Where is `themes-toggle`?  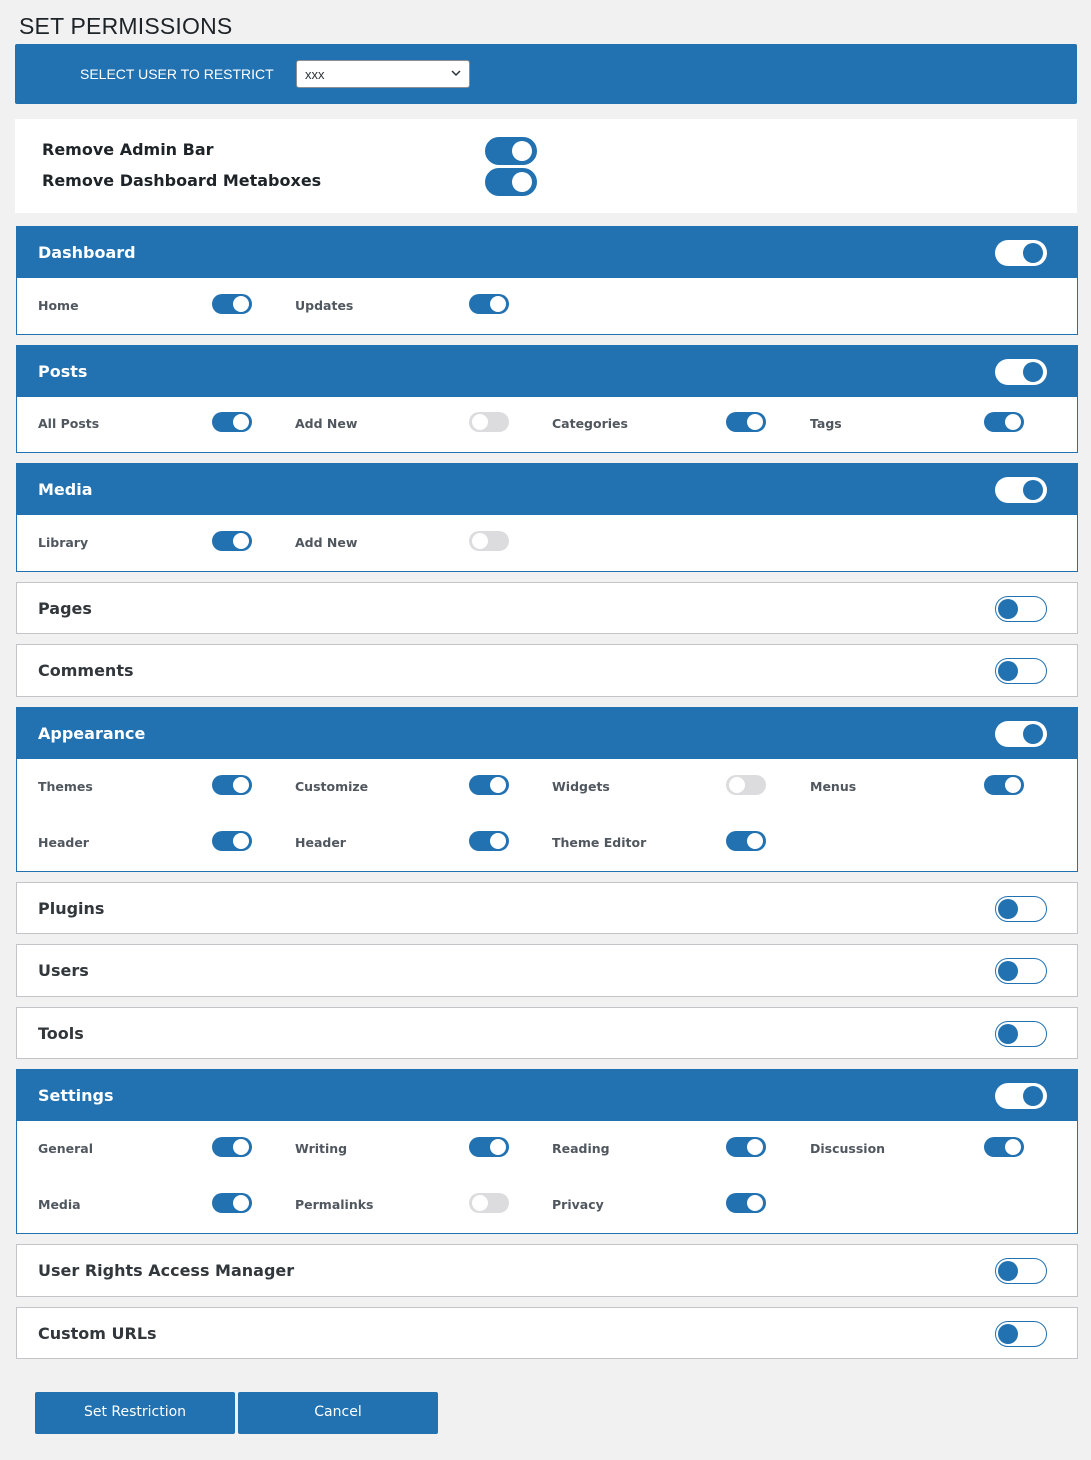 themes-toggle is located at coordinates (232, 785).